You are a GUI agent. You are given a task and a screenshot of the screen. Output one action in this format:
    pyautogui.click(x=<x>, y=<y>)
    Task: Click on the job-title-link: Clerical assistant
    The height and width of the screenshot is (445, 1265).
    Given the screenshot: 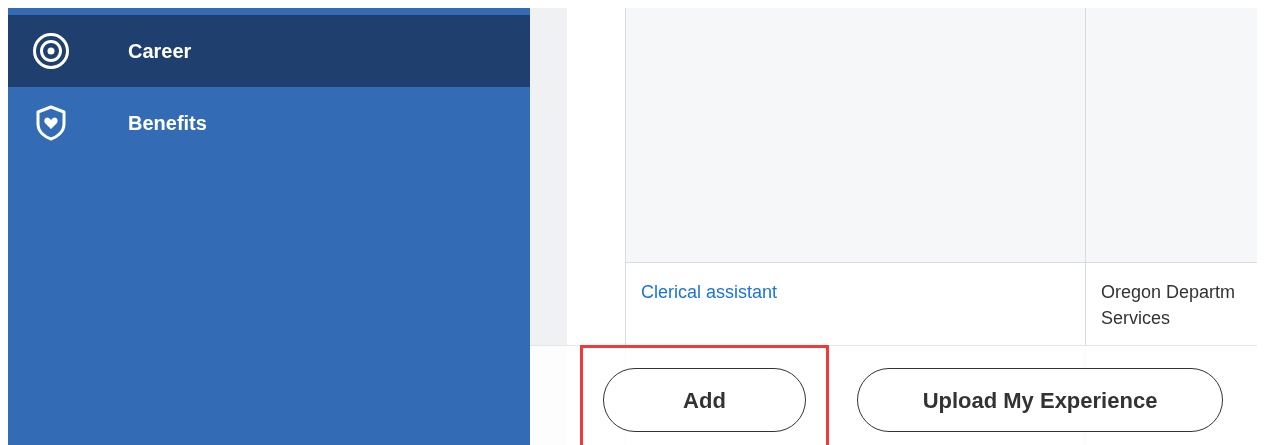 What is the action you would take?
    pyautogui.click(x=709, y=292)
    